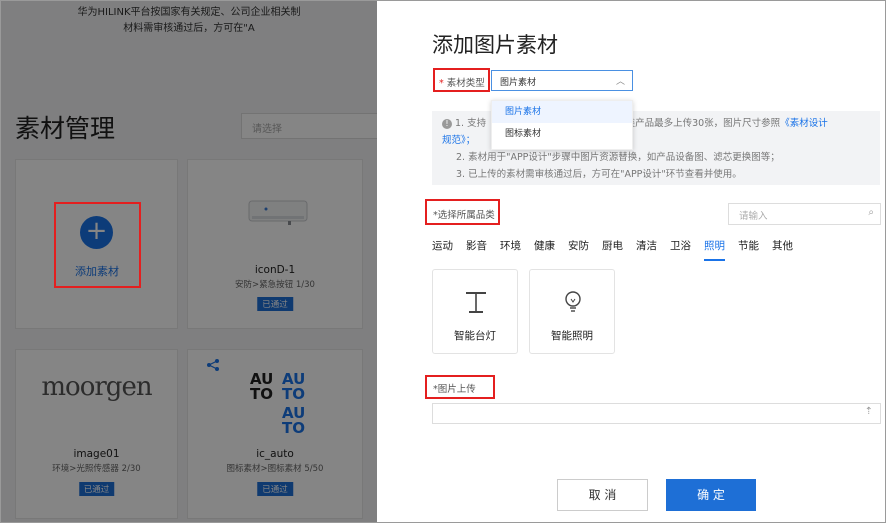 Image resolution: width=886 pixels, height=523 pixels. Describe the element at coordinates (562, 80) in the screenshot. I see `material-type-select: 图片素材 ︿` at that location.